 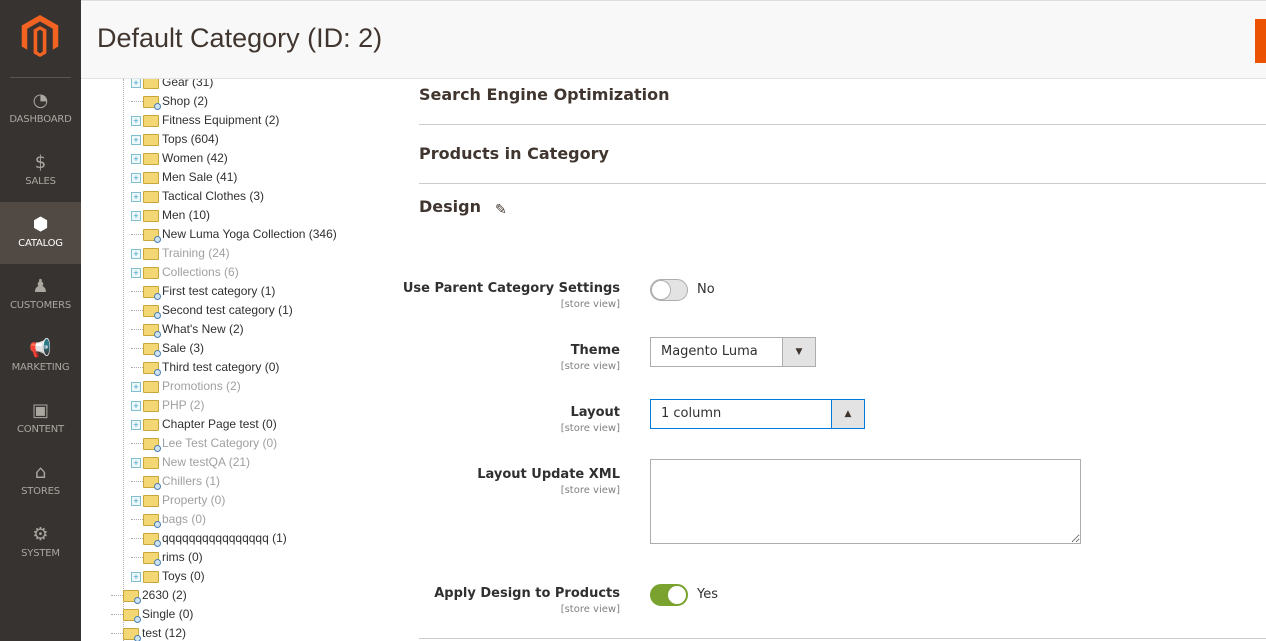 I want to click on sidebar-item-dashboard: ◔ DASHBOARD, so click(x=40, y=109).